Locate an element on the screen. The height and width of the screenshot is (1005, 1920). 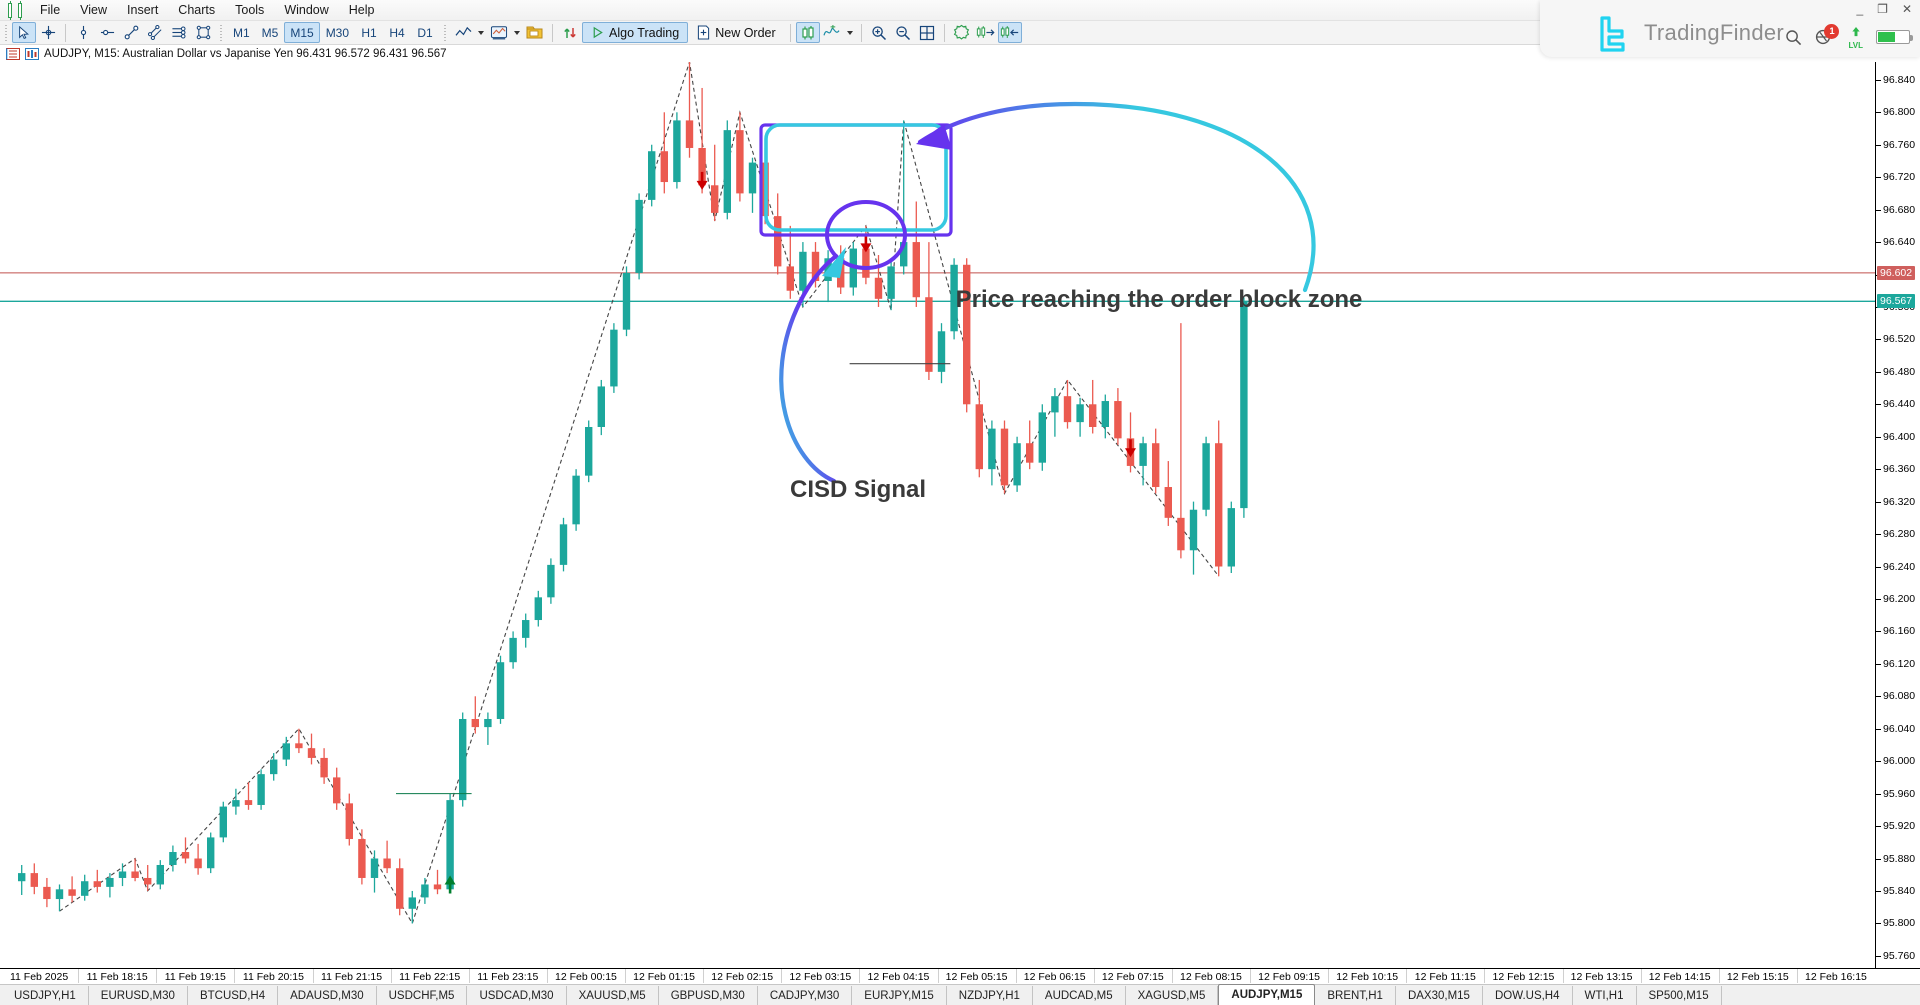
time-axis-label: 11 Feb 2025 is located at coordinates (39, 977).